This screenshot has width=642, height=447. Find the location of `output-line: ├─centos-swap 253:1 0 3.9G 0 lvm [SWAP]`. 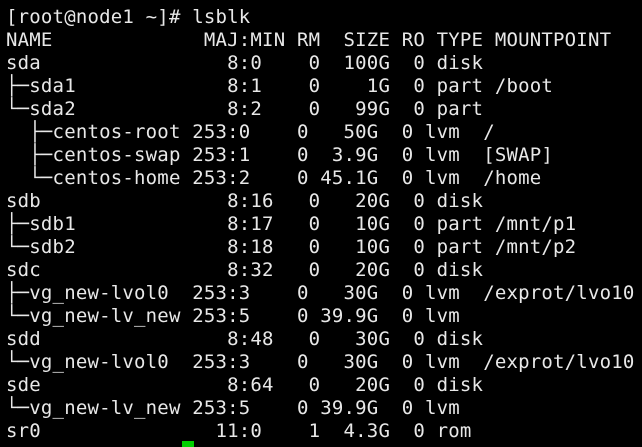

output-line: ├─centos-swap 253:1 0 3.9G 0 lvm [SWAP] is located at coordinates (280, 155).